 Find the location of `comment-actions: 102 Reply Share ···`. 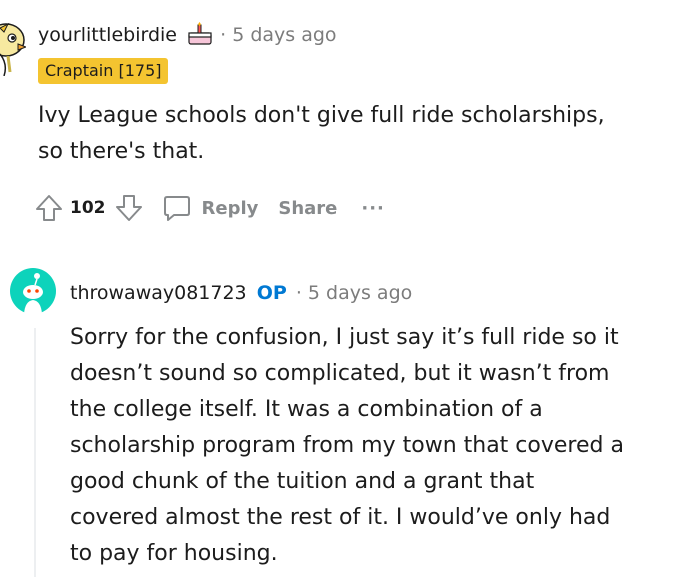

comment-actions: 102 Reply Share ··· is located at coordinates (209, 208).